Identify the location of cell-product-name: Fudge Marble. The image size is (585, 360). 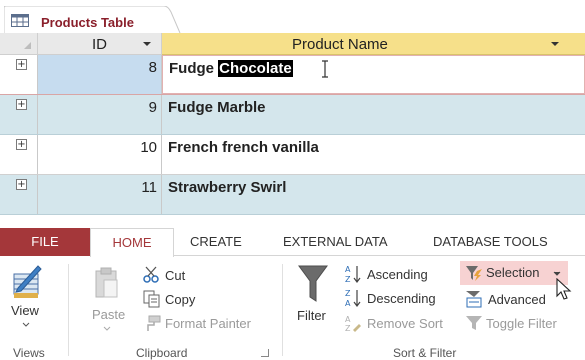
(373, 114).